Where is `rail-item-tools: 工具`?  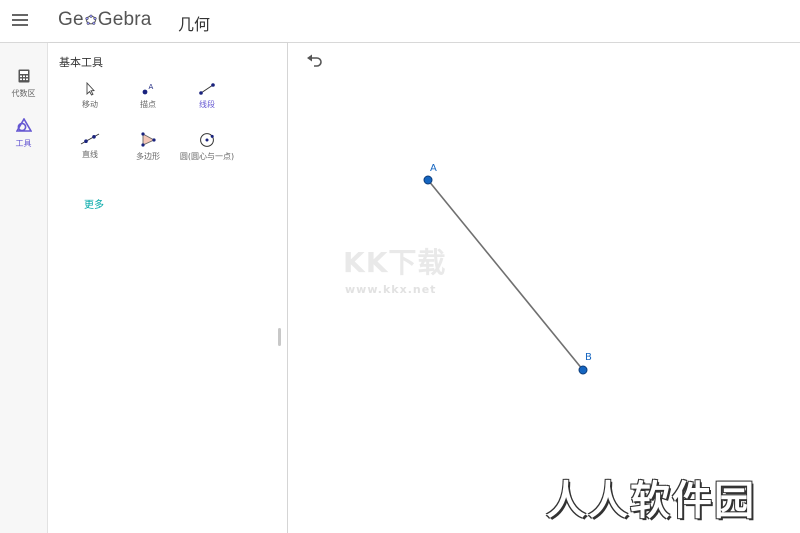
rail-item-tools: 工具 is located at coordinates (23, 133).